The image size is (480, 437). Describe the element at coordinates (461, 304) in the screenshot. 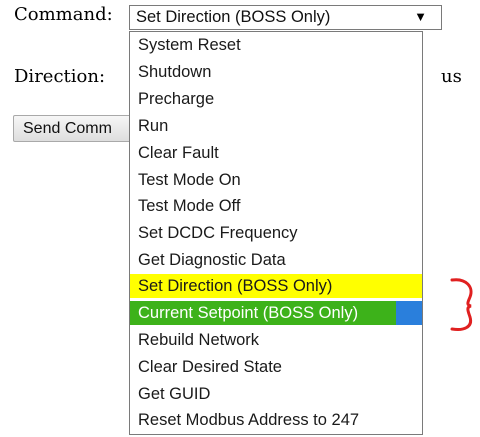

I see `red-bracket-annotation` at that location.